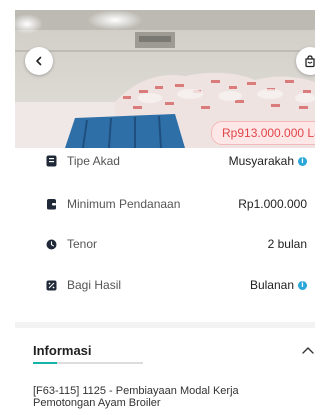 This screenshot has height=415, width=320. What do you see at coordinates (271, 285) in the screenshot?
I see `detail-value-text: Bulanan` at bounding box center [271, 285].